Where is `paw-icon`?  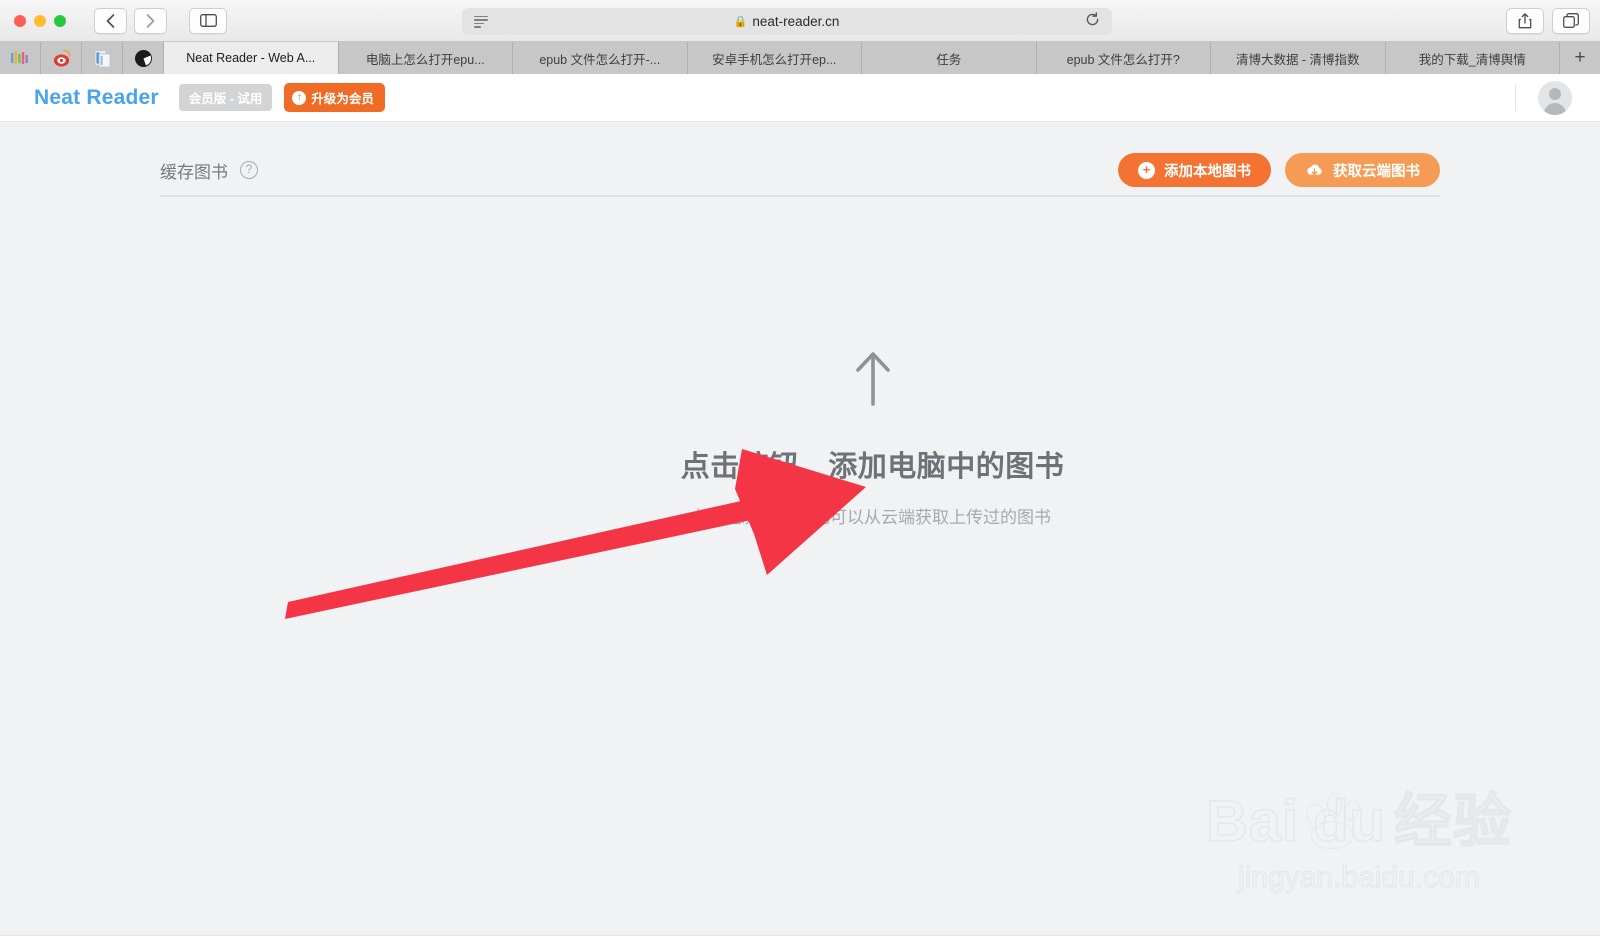 paw-icon is located at coordinates (1332, 822).